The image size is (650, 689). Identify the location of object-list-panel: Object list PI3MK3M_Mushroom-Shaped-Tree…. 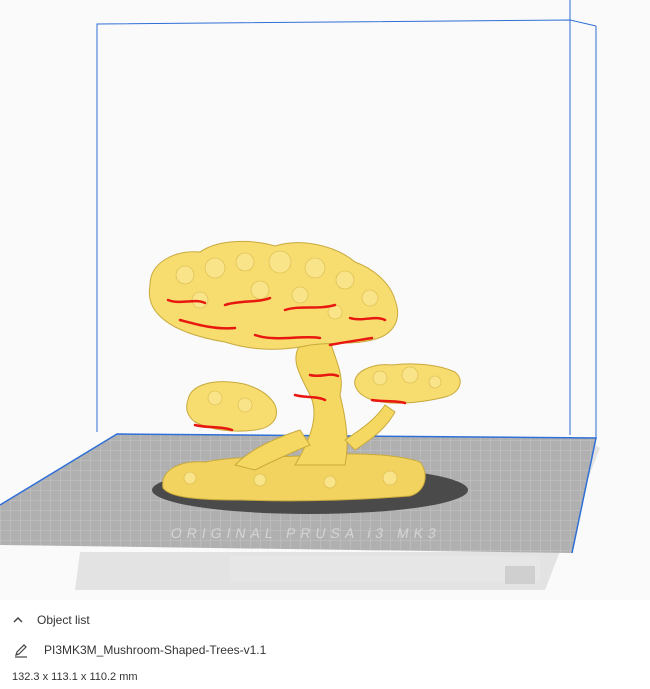
(325, 644).